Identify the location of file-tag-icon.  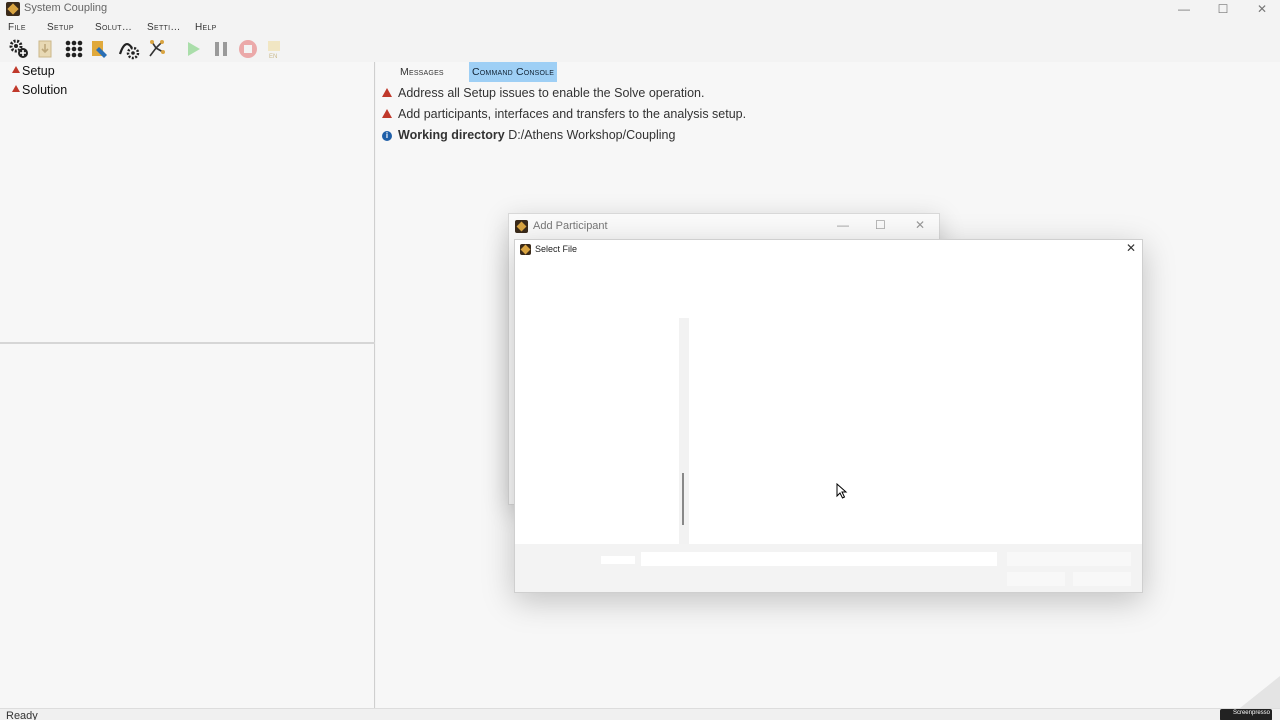
(101, 49).